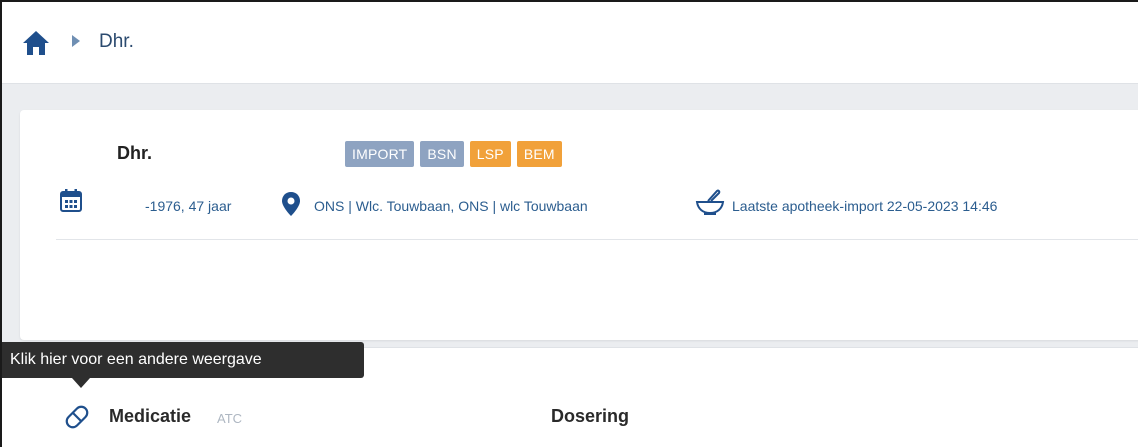 The height and width of the screenshot is (447, 1138). Describe the element at coordinates (188, 206) in the screenshot. I see `patient-dob-age: -1976, 47 jaar` at that location.